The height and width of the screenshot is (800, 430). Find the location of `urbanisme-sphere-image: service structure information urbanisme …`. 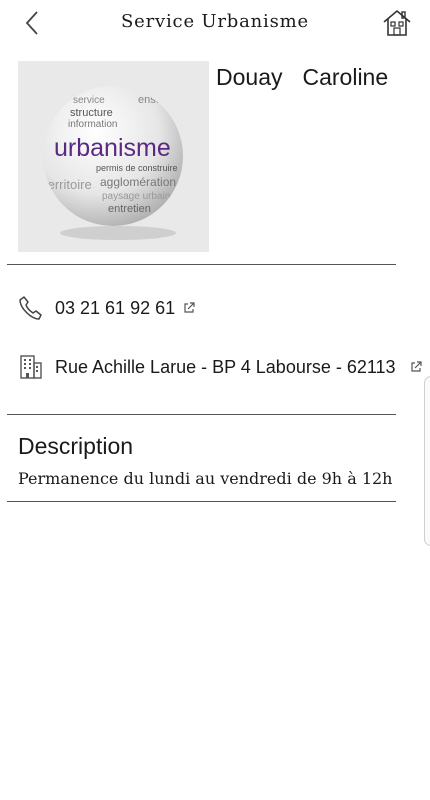

urbanisme-sphere-image: service structure information urbanisme … is located at coordinates (114, 163).